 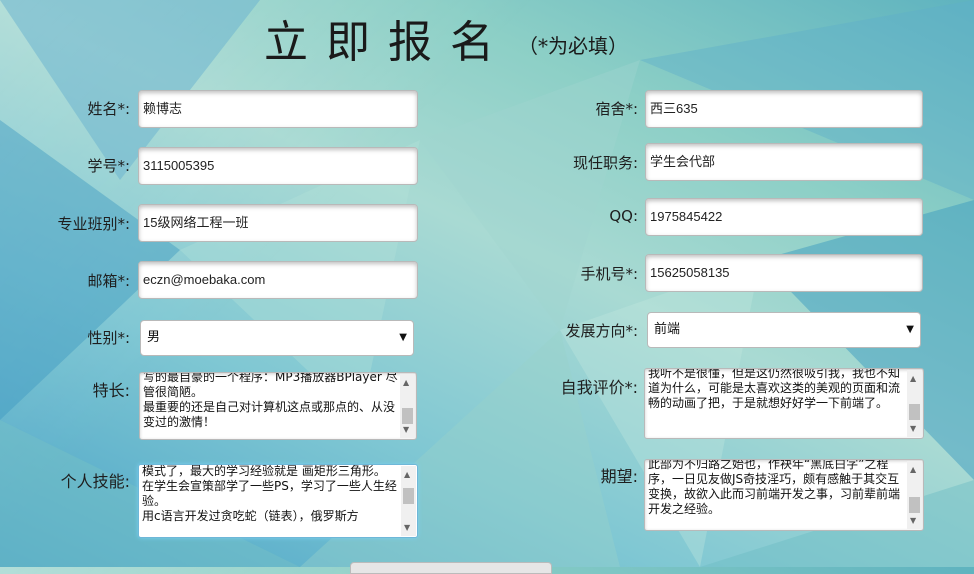 I want to click on dorm-label: 宿舍*:, so click(x=616, y=109).